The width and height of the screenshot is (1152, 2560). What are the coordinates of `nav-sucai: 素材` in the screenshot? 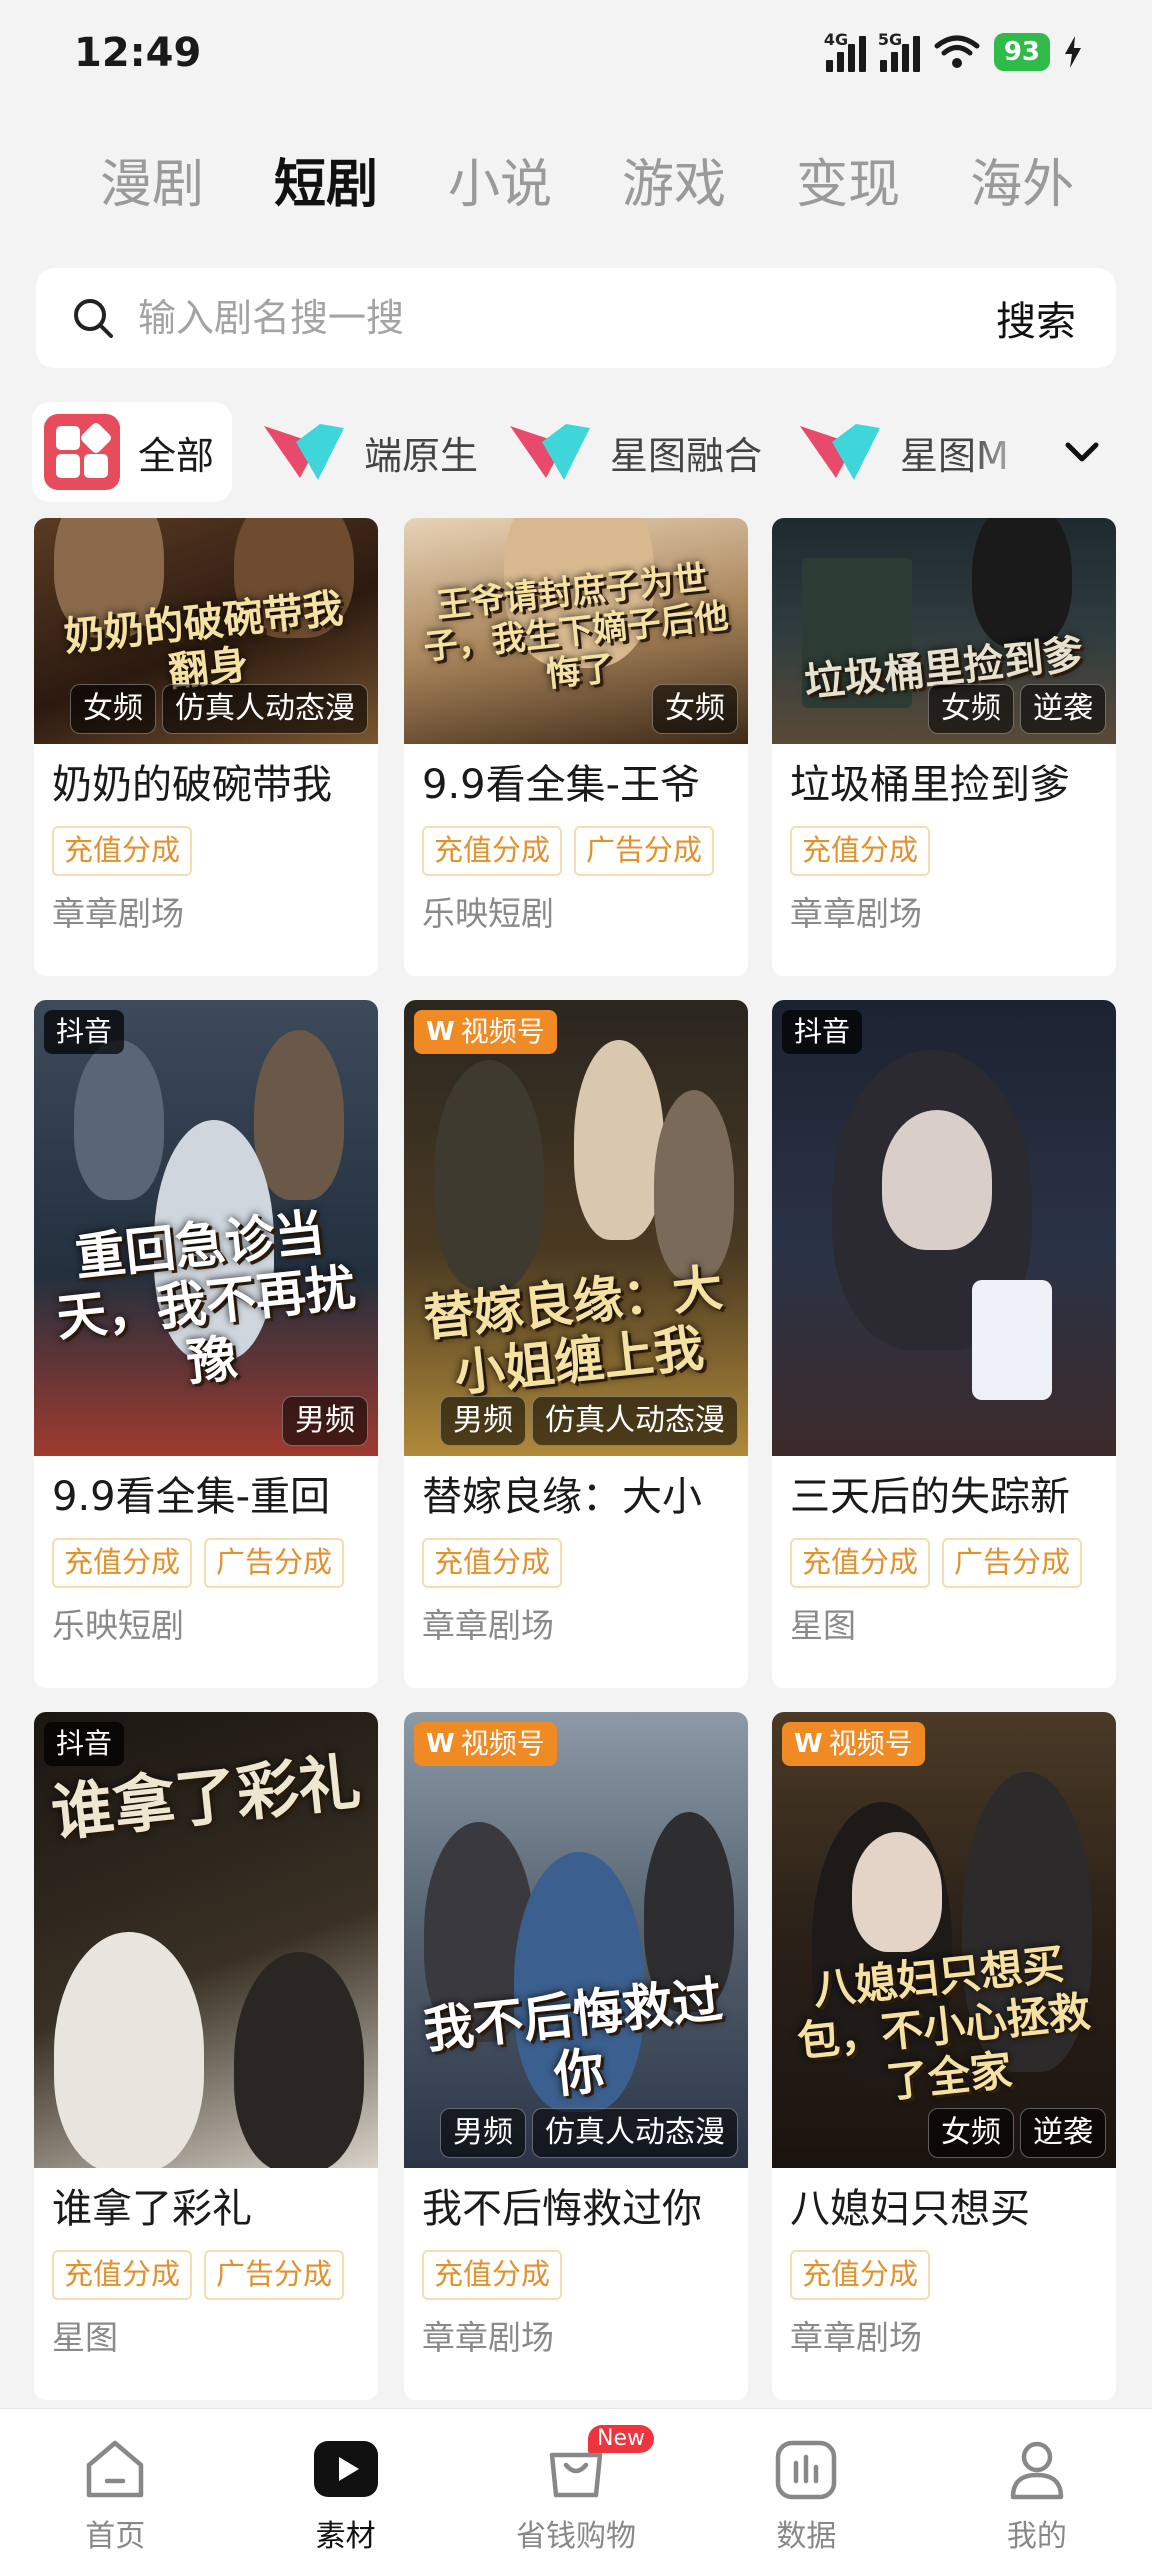 It's located at (345, 2484).